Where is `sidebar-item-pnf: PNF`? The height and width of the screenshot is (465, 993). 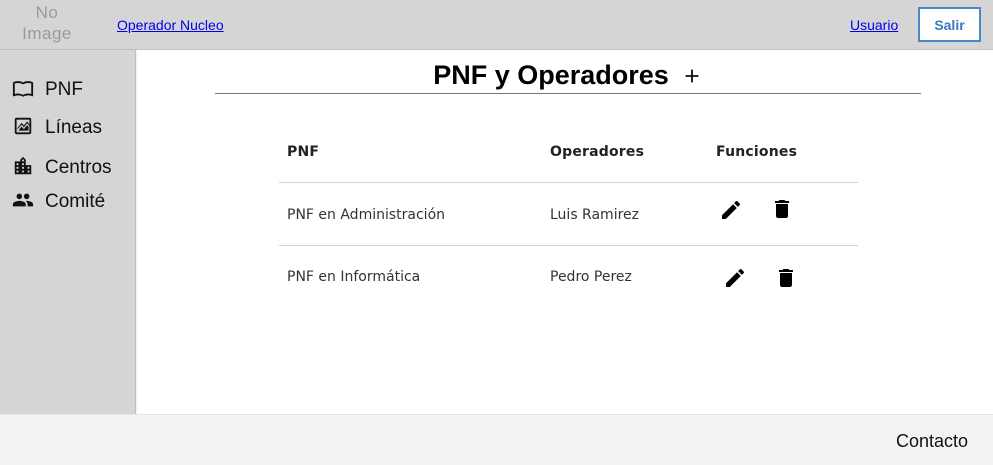 sidebar-item-pnf: PNF is located at coordinates (47, 90).